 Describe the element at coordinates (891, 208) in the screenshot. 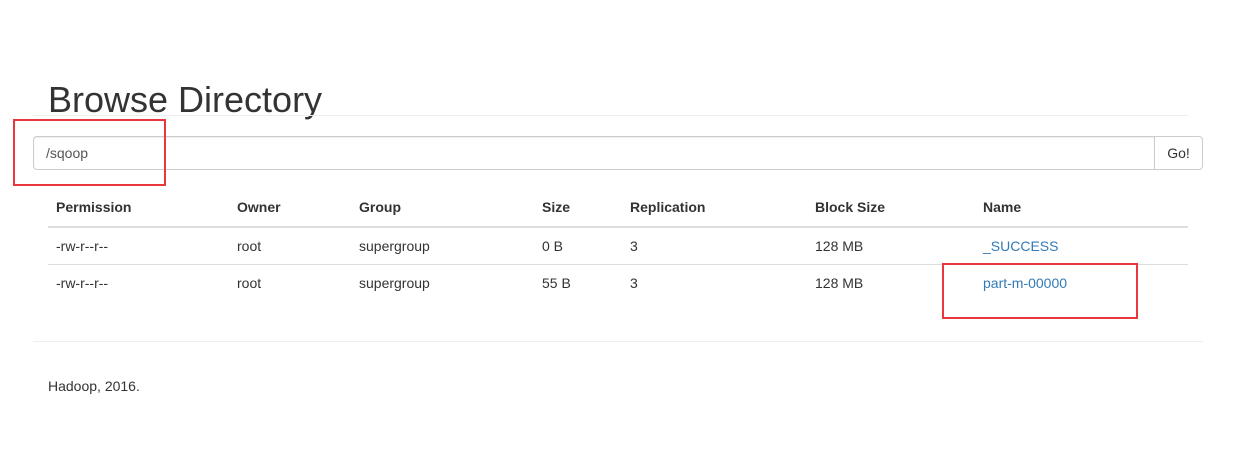

I see `column-header-block-size: Block Size` at that location.